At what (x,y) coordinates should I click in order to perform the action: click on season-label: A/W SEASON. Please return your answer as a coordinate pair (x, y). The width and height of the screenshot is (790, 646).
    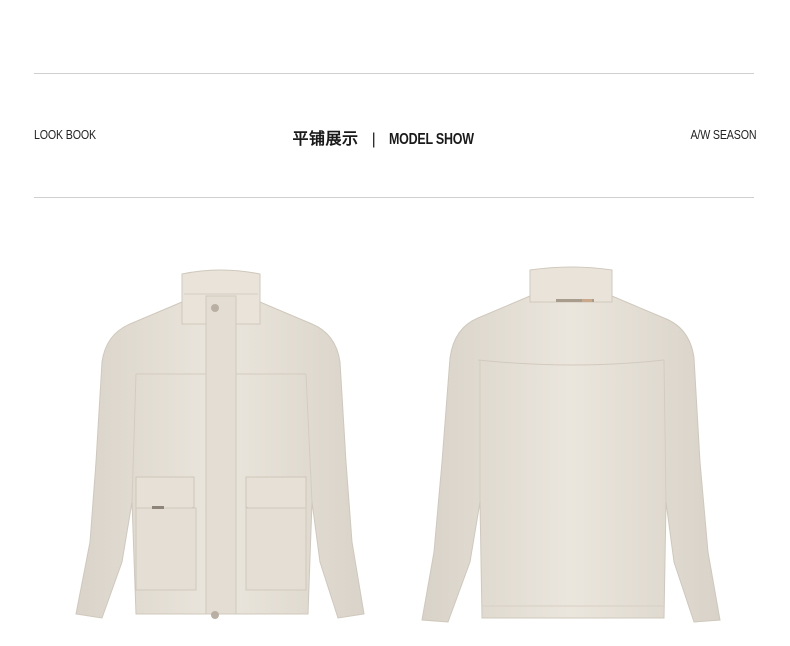
    Looking at the image, I should click on (723, 134).